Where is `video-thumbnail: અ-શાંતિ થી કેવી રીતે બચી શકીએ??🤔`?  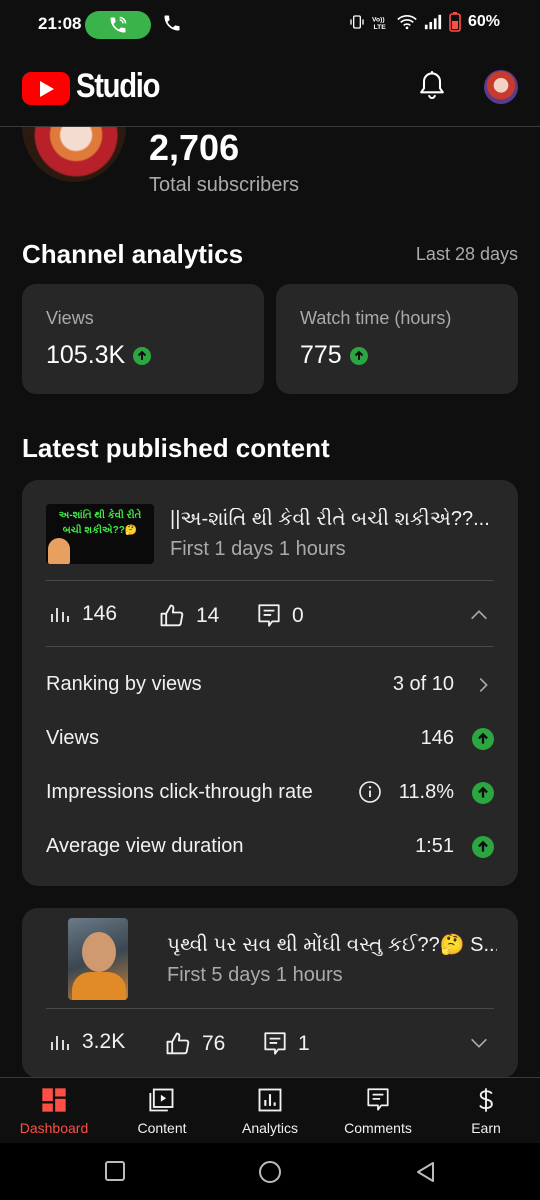
video-thumbnail: અ-શાંતિ થી કેવી રીતે બચી શકીએ??🤔 is located at coordinates (100, 534).